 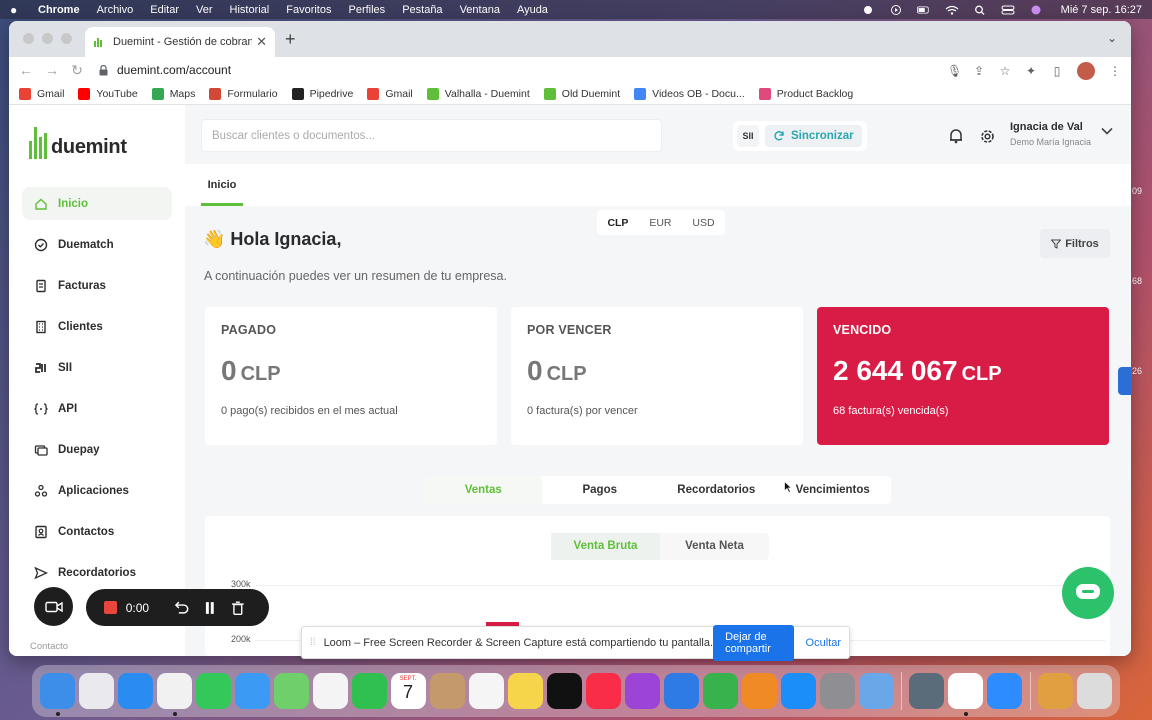 What do you see at coordinates (956, 136) in the screenshot?
I see `notifications-bell-icon` at bounding box center [956, 136].